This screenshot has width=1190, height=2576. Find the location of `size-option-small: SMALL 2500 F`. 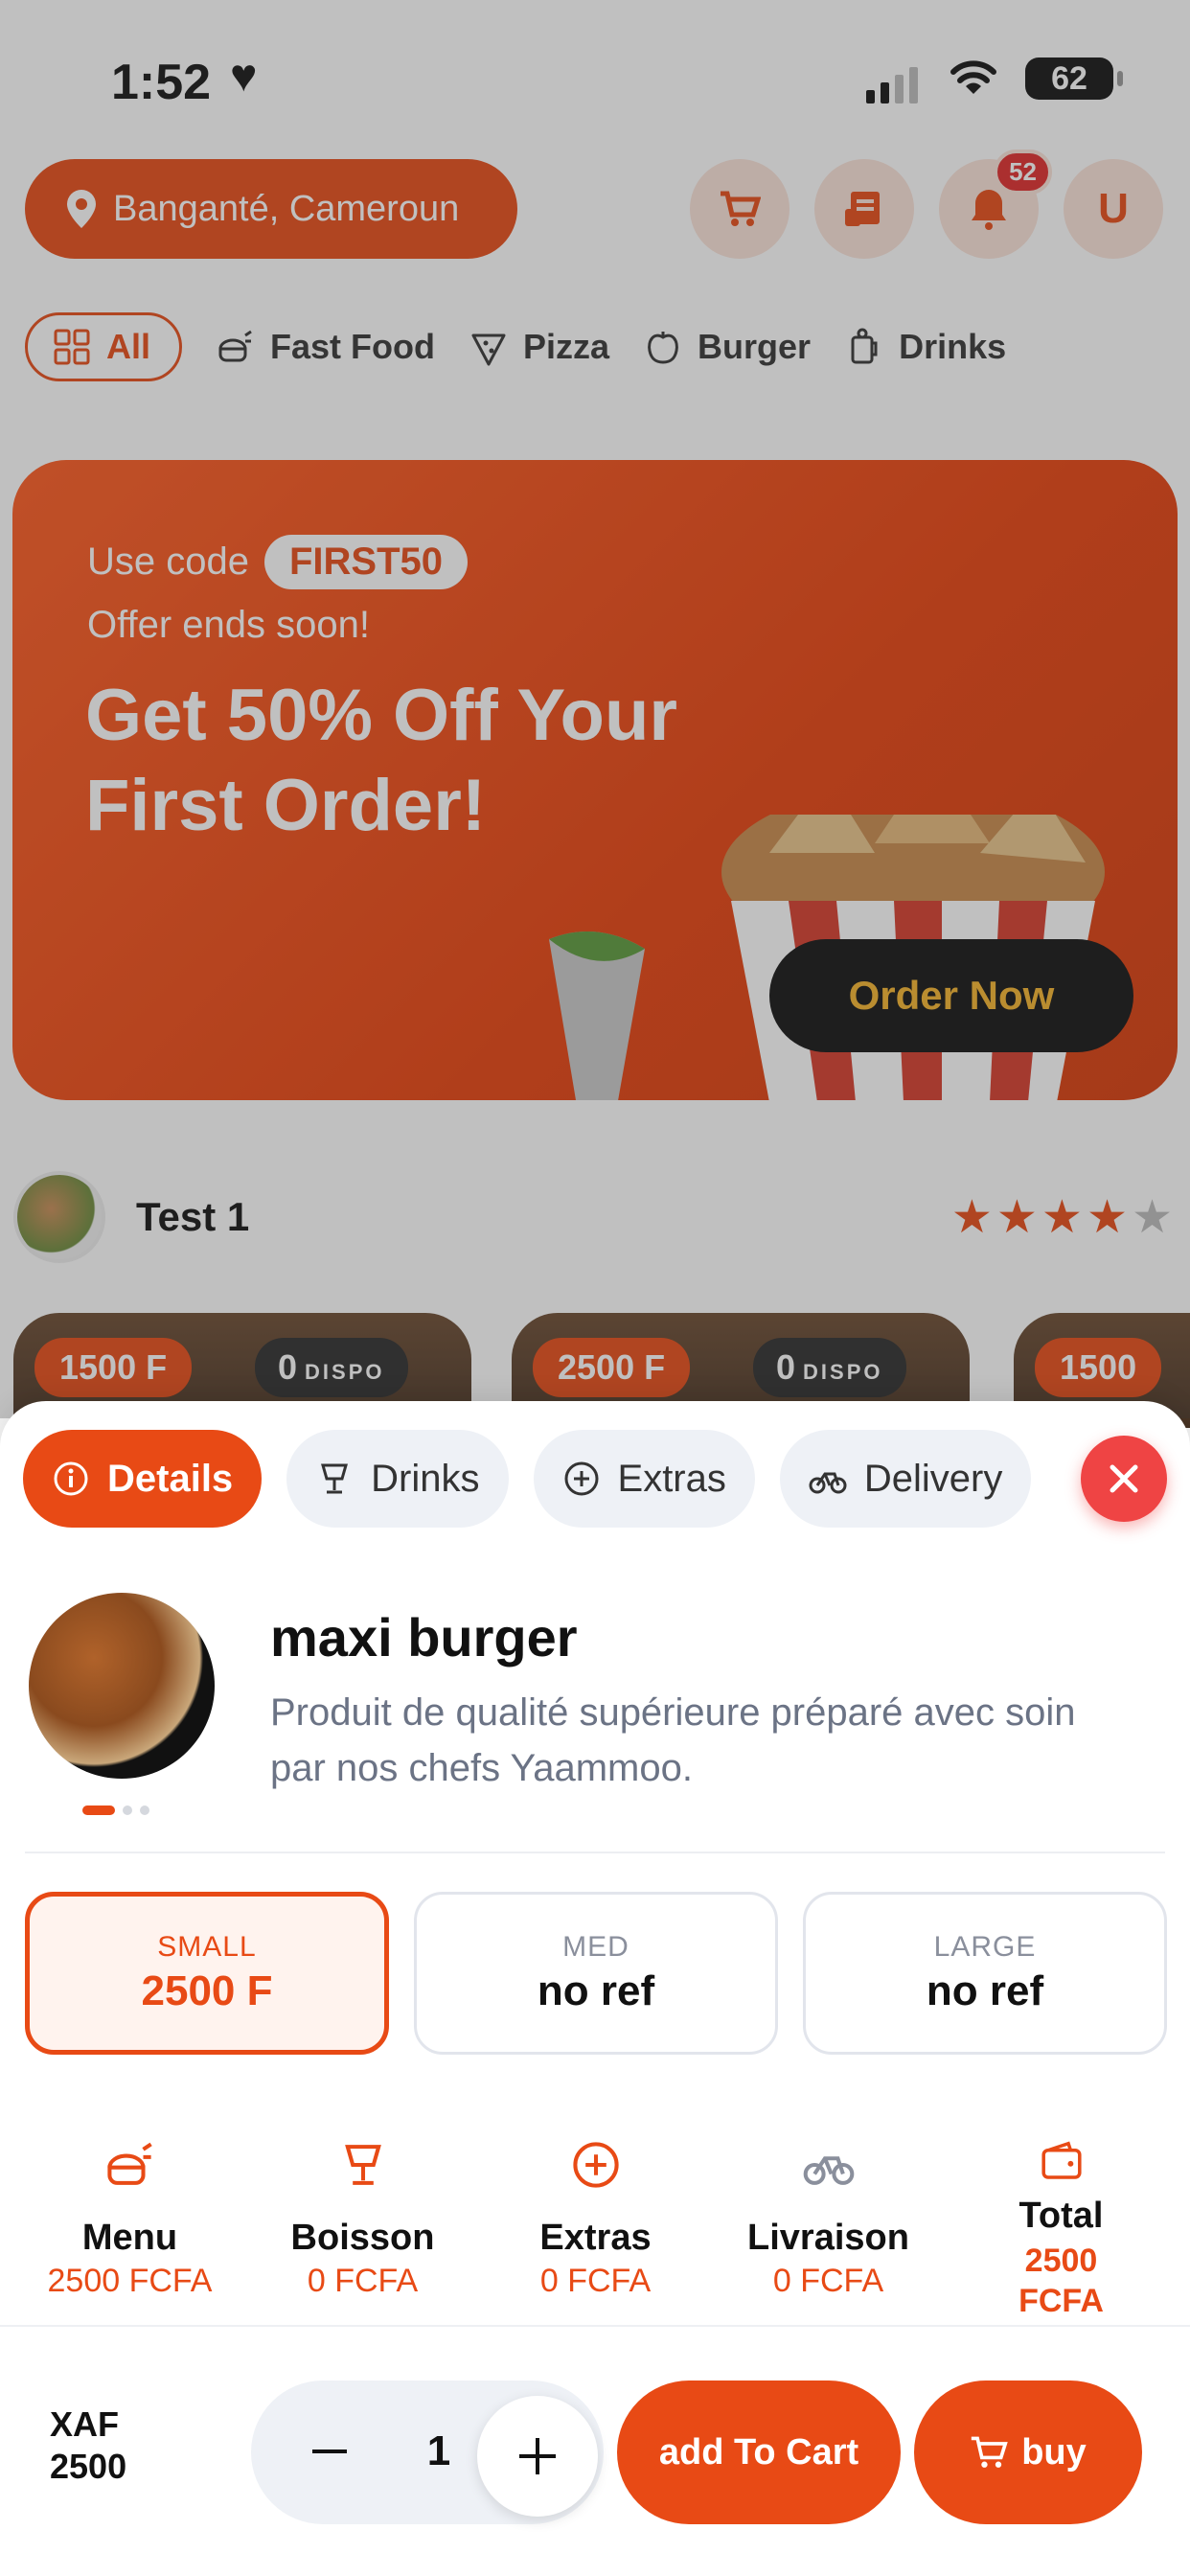

size-option-small: SMALL 2500 F is located at coordinates (207, 1974).